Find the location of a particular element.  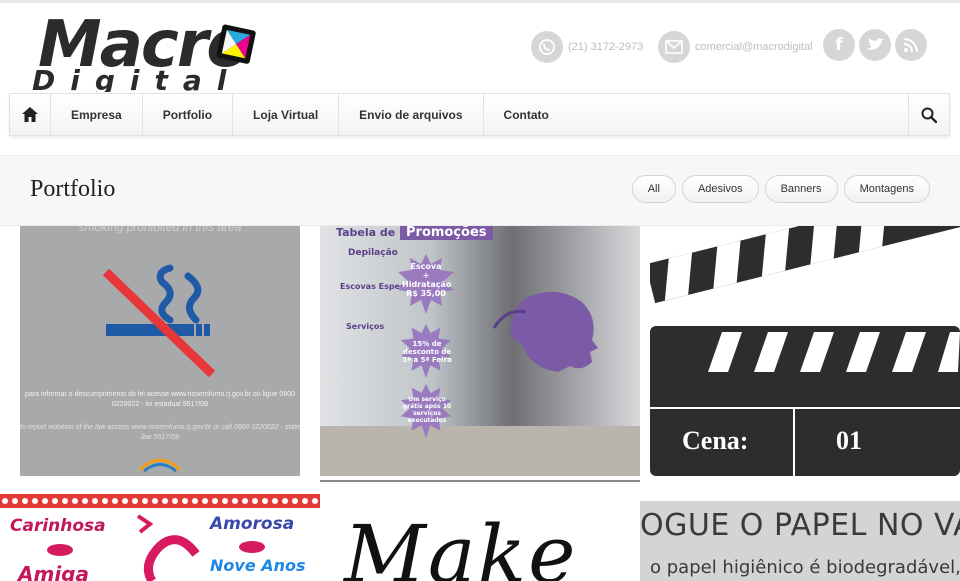

no-smoking-icon is located at coordinates (159, 321).